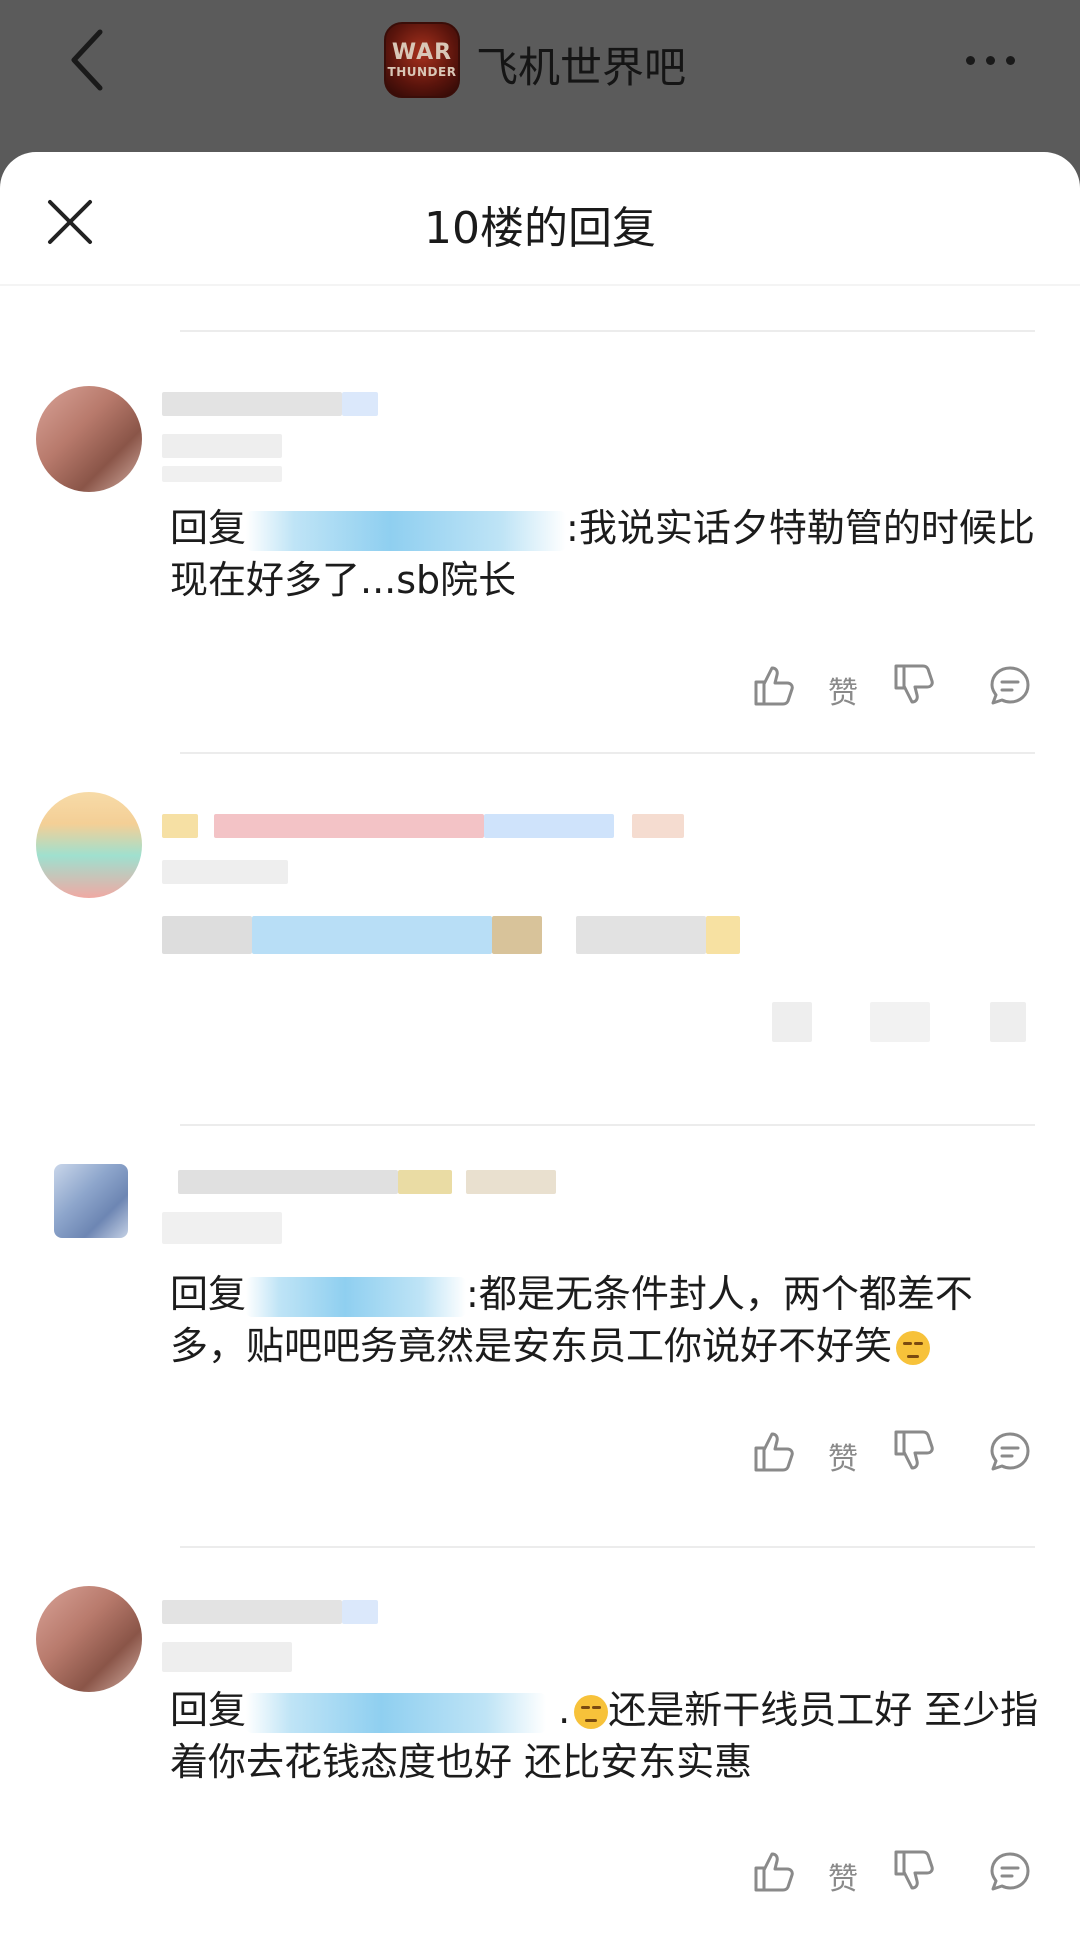 Image resolution: width=1080 pixels, height=1934 pixels. What do you see at coordinates (422, 72) in the screenshot?
I see `logo-subtext: THUNDER` at bounding box center [422, 72].